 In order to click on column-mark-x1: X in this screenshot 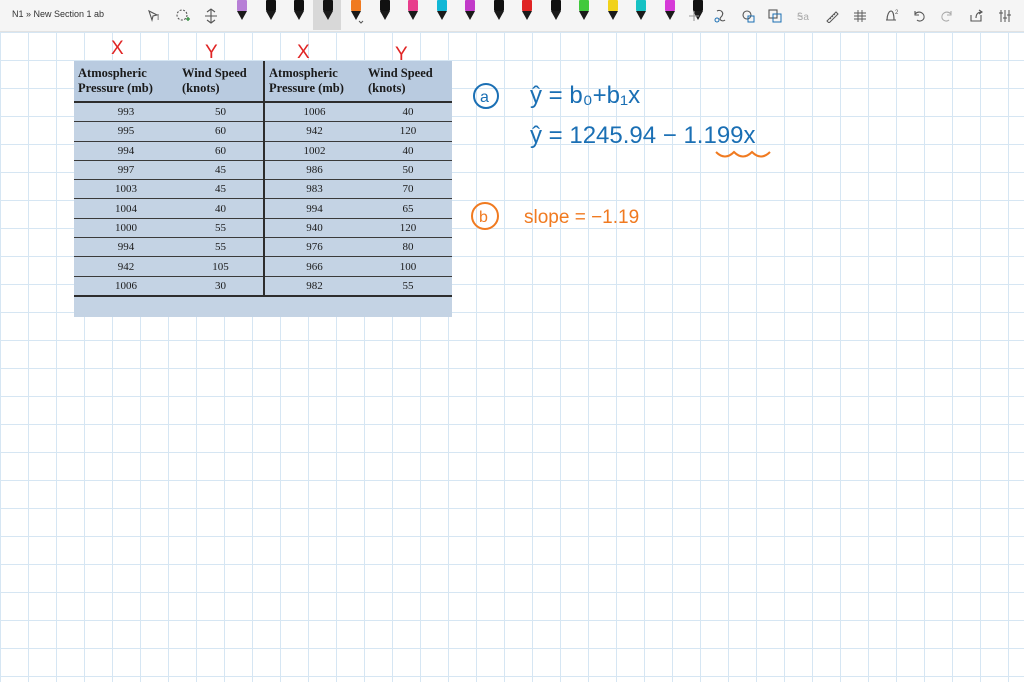, I will do `click(117, 48)`.